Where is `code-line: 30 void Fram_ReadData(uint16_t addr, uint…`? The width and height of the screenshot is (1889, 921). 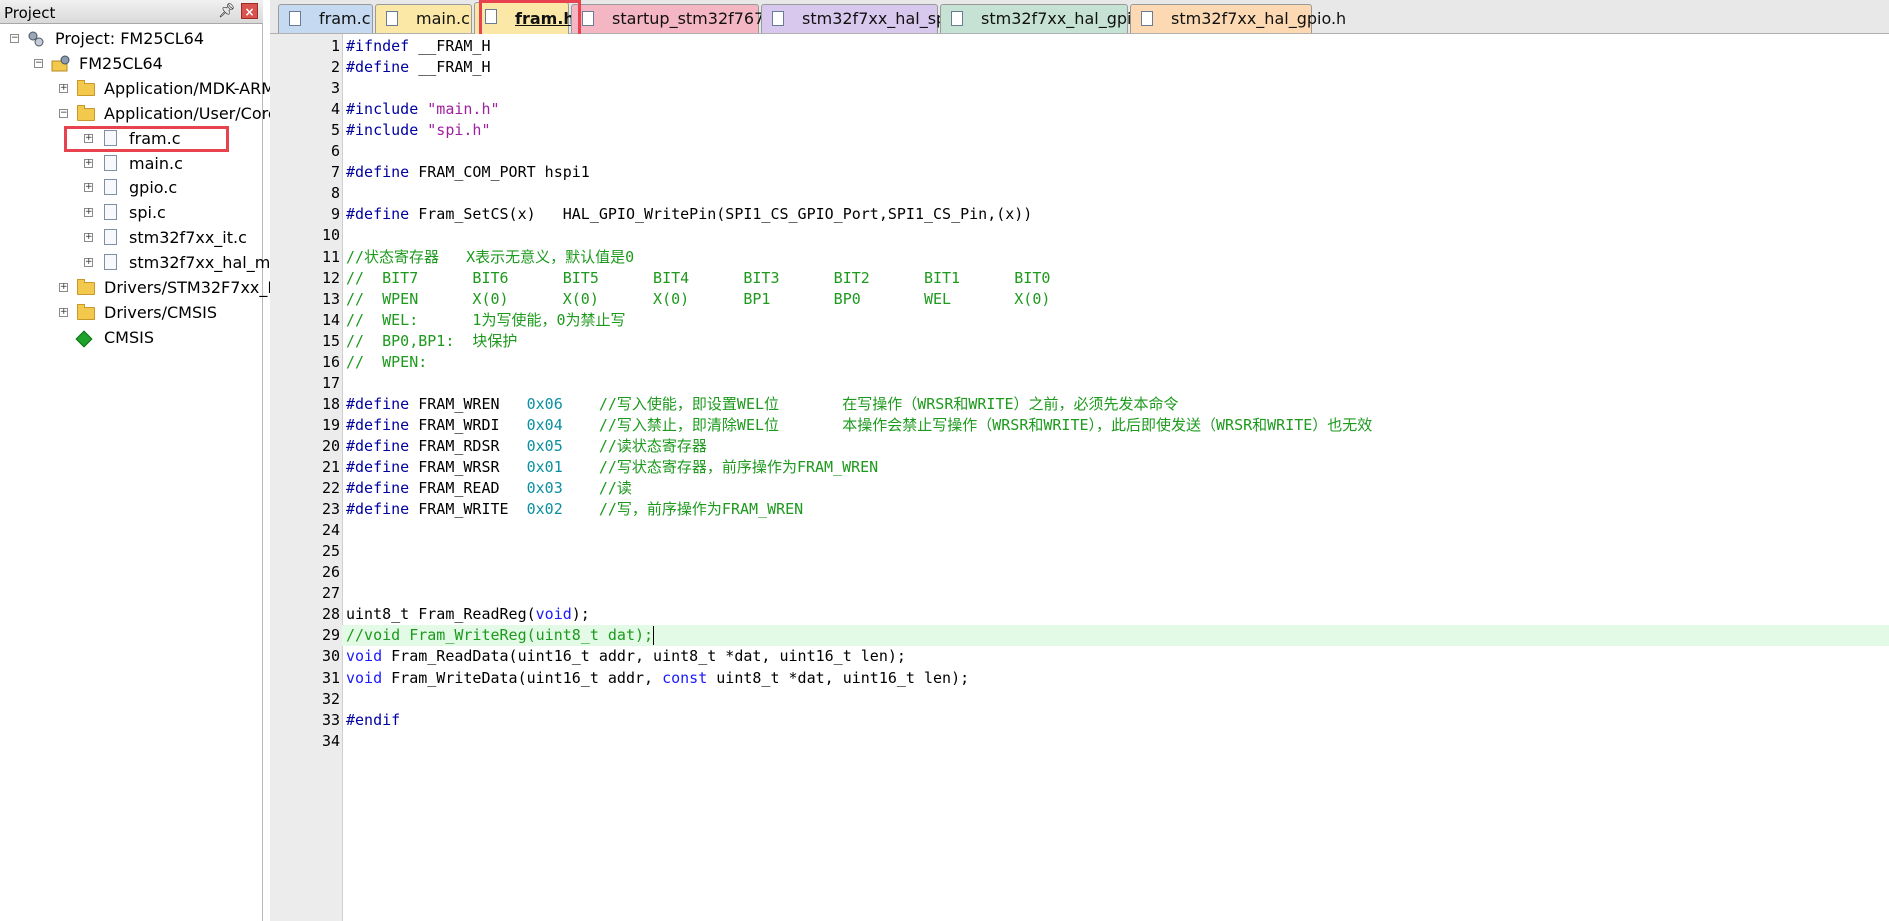
code-line: 30 void Fram_ReadData(uint16_t addr, uint… is located at coordinates (1079, 656).